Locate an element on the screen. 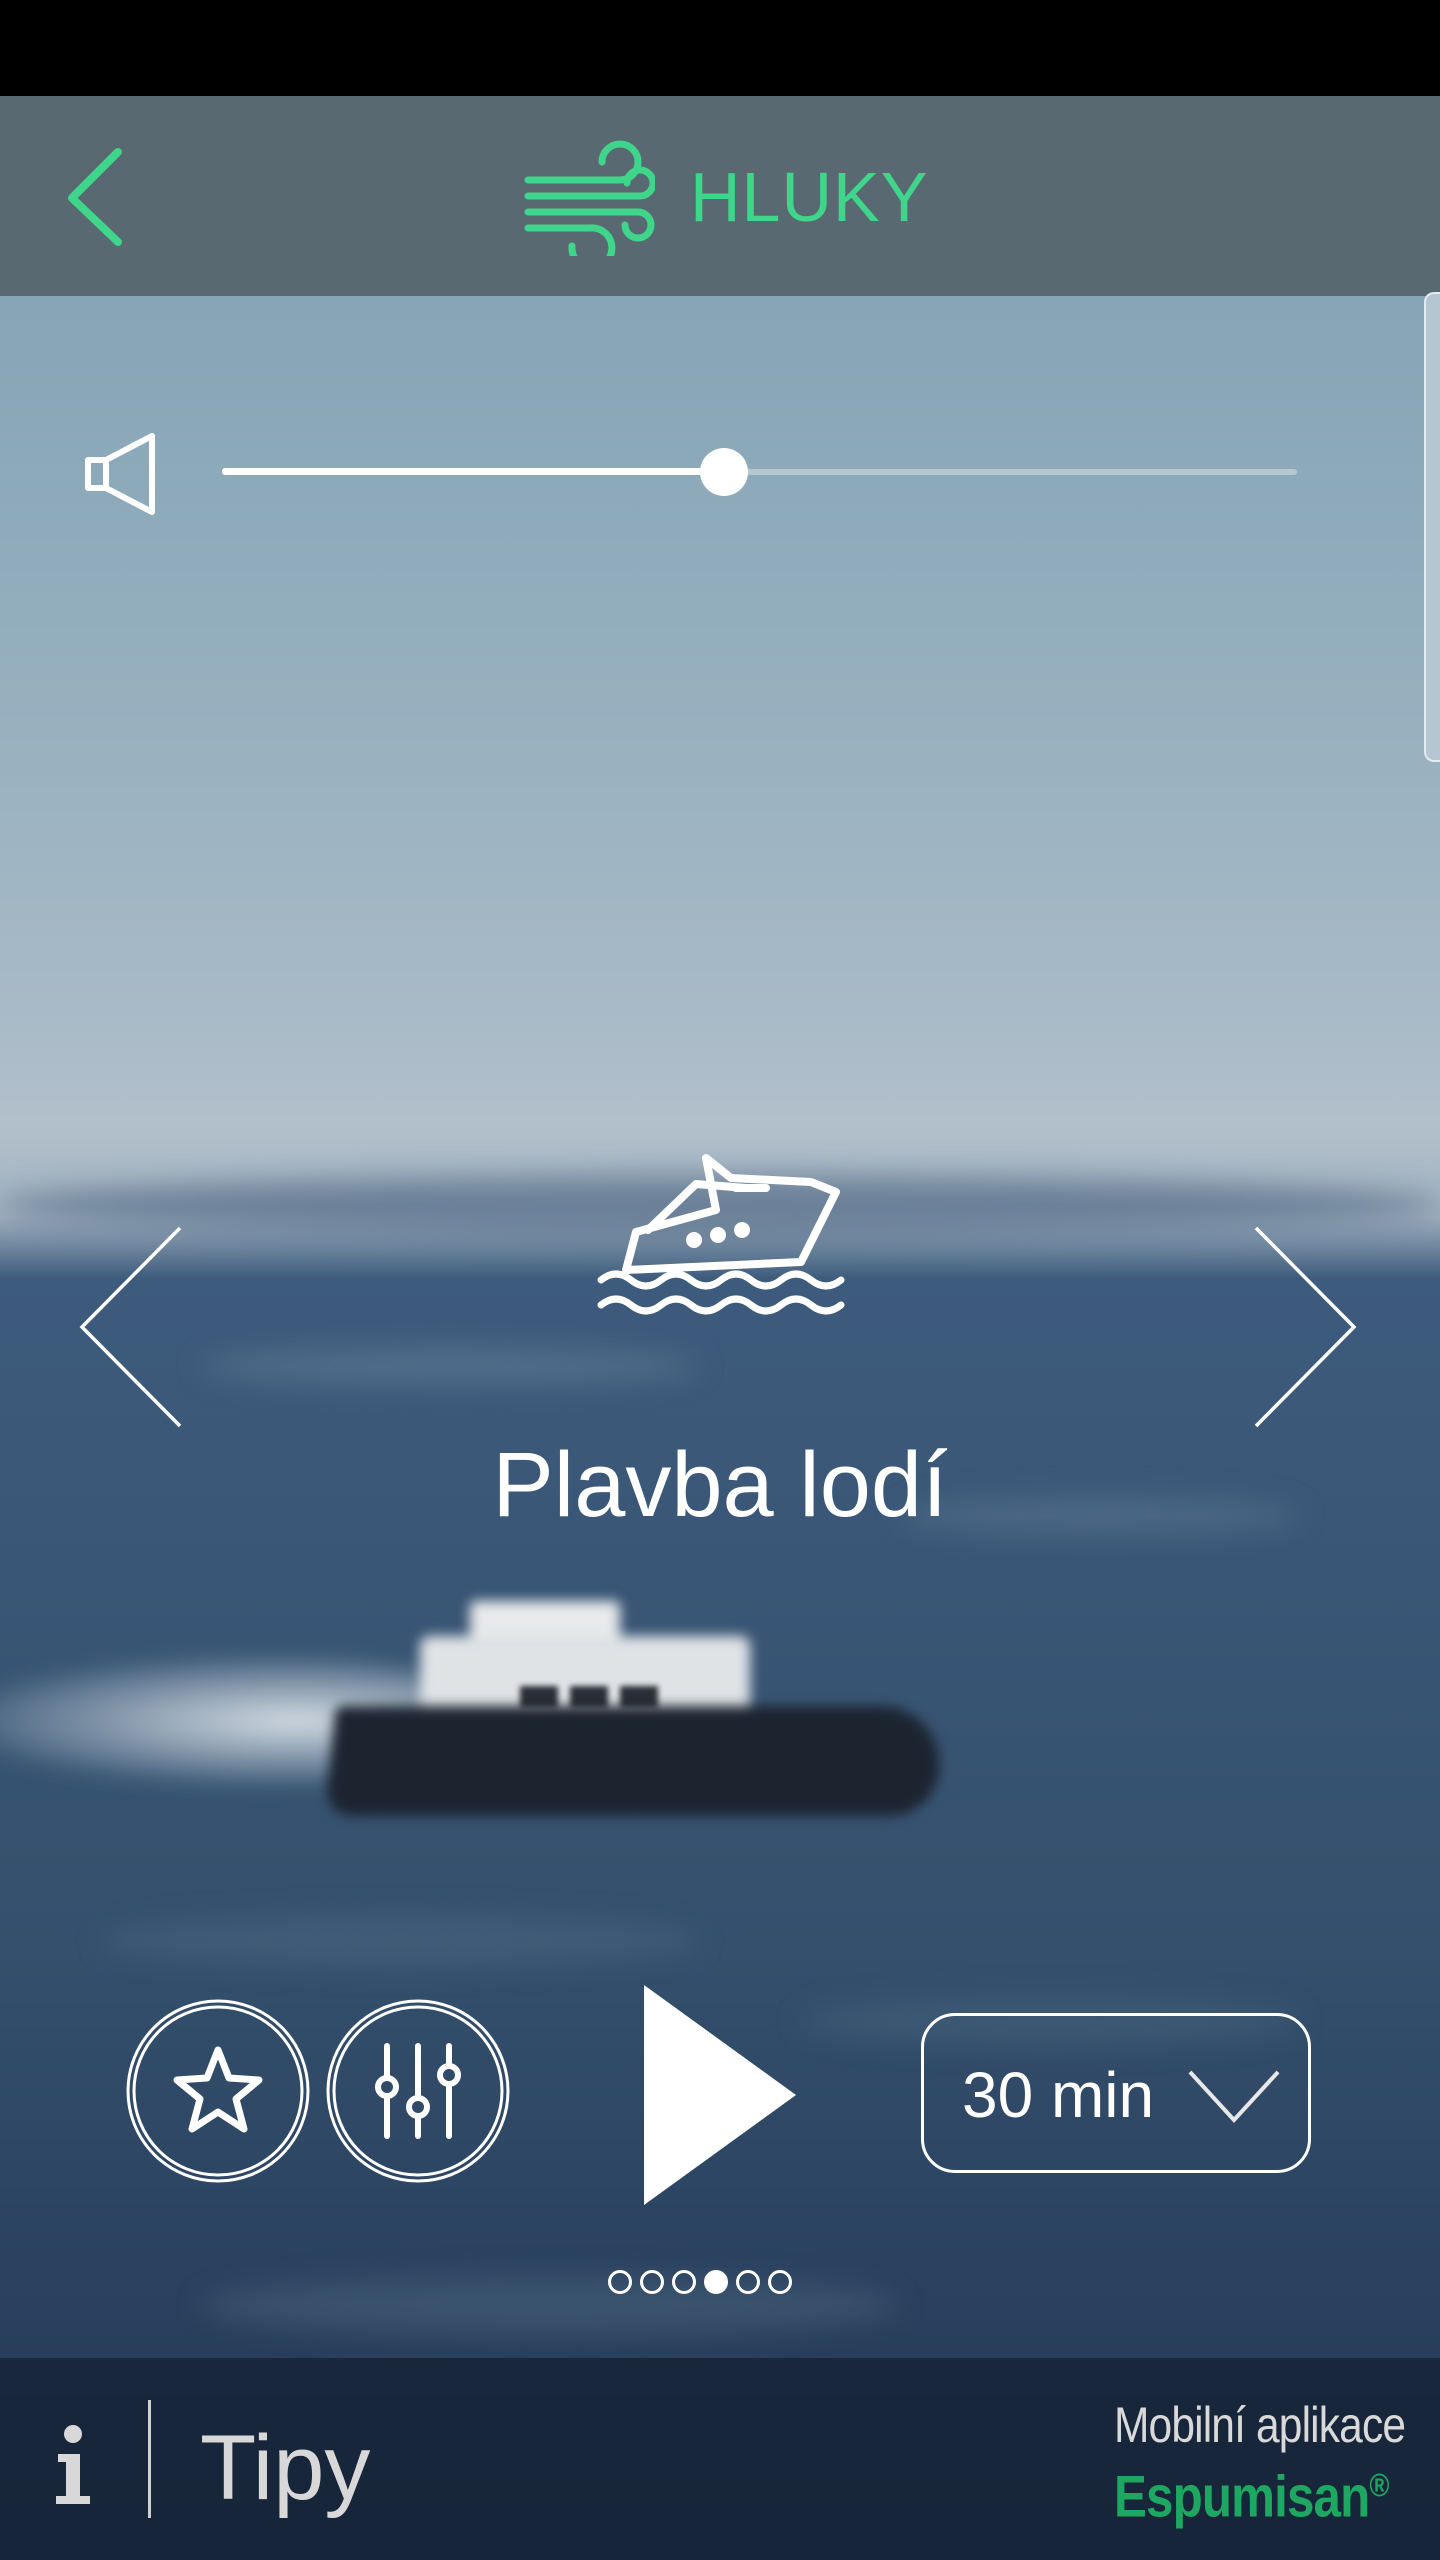 This screenshot has width=1440, height=2560. play-icon is located at coordinates (720, 2095).